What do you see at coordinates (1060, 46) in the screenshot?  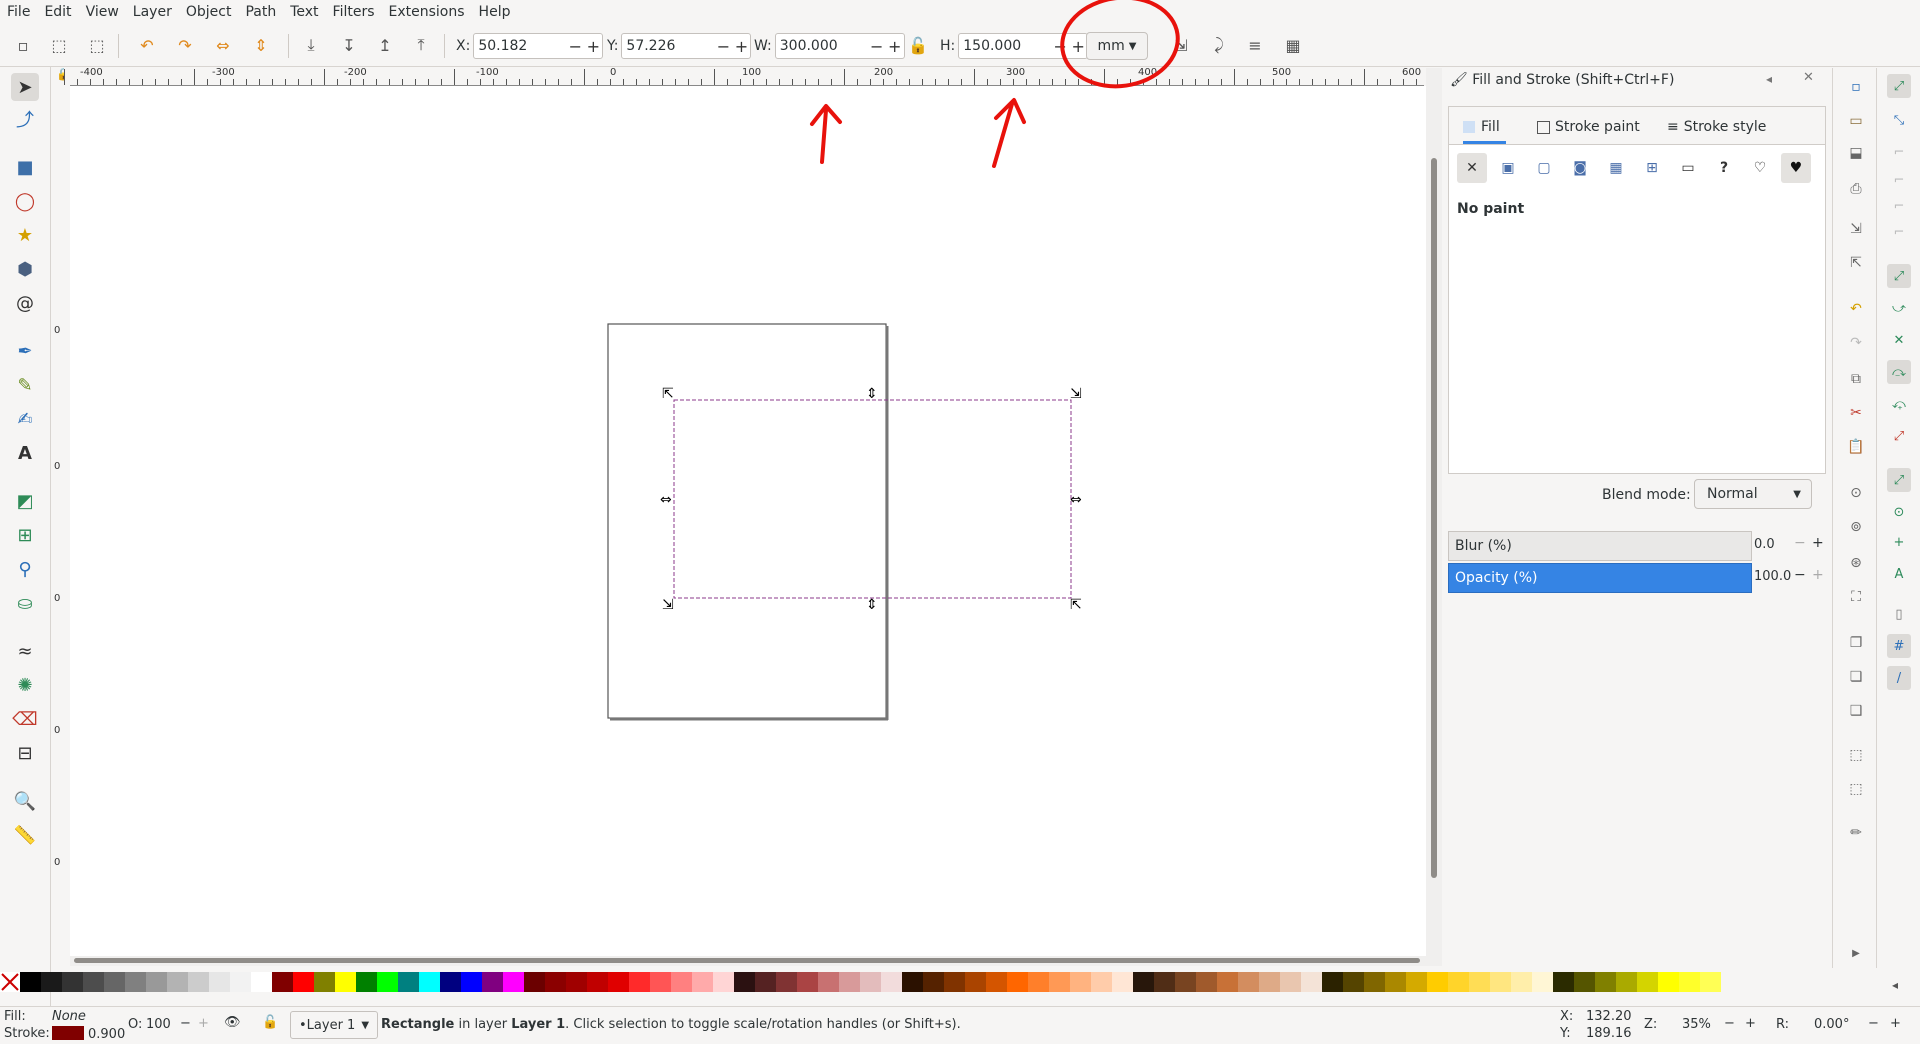 I see `h-decrement-button: −` at bounding box center [1060, 46].